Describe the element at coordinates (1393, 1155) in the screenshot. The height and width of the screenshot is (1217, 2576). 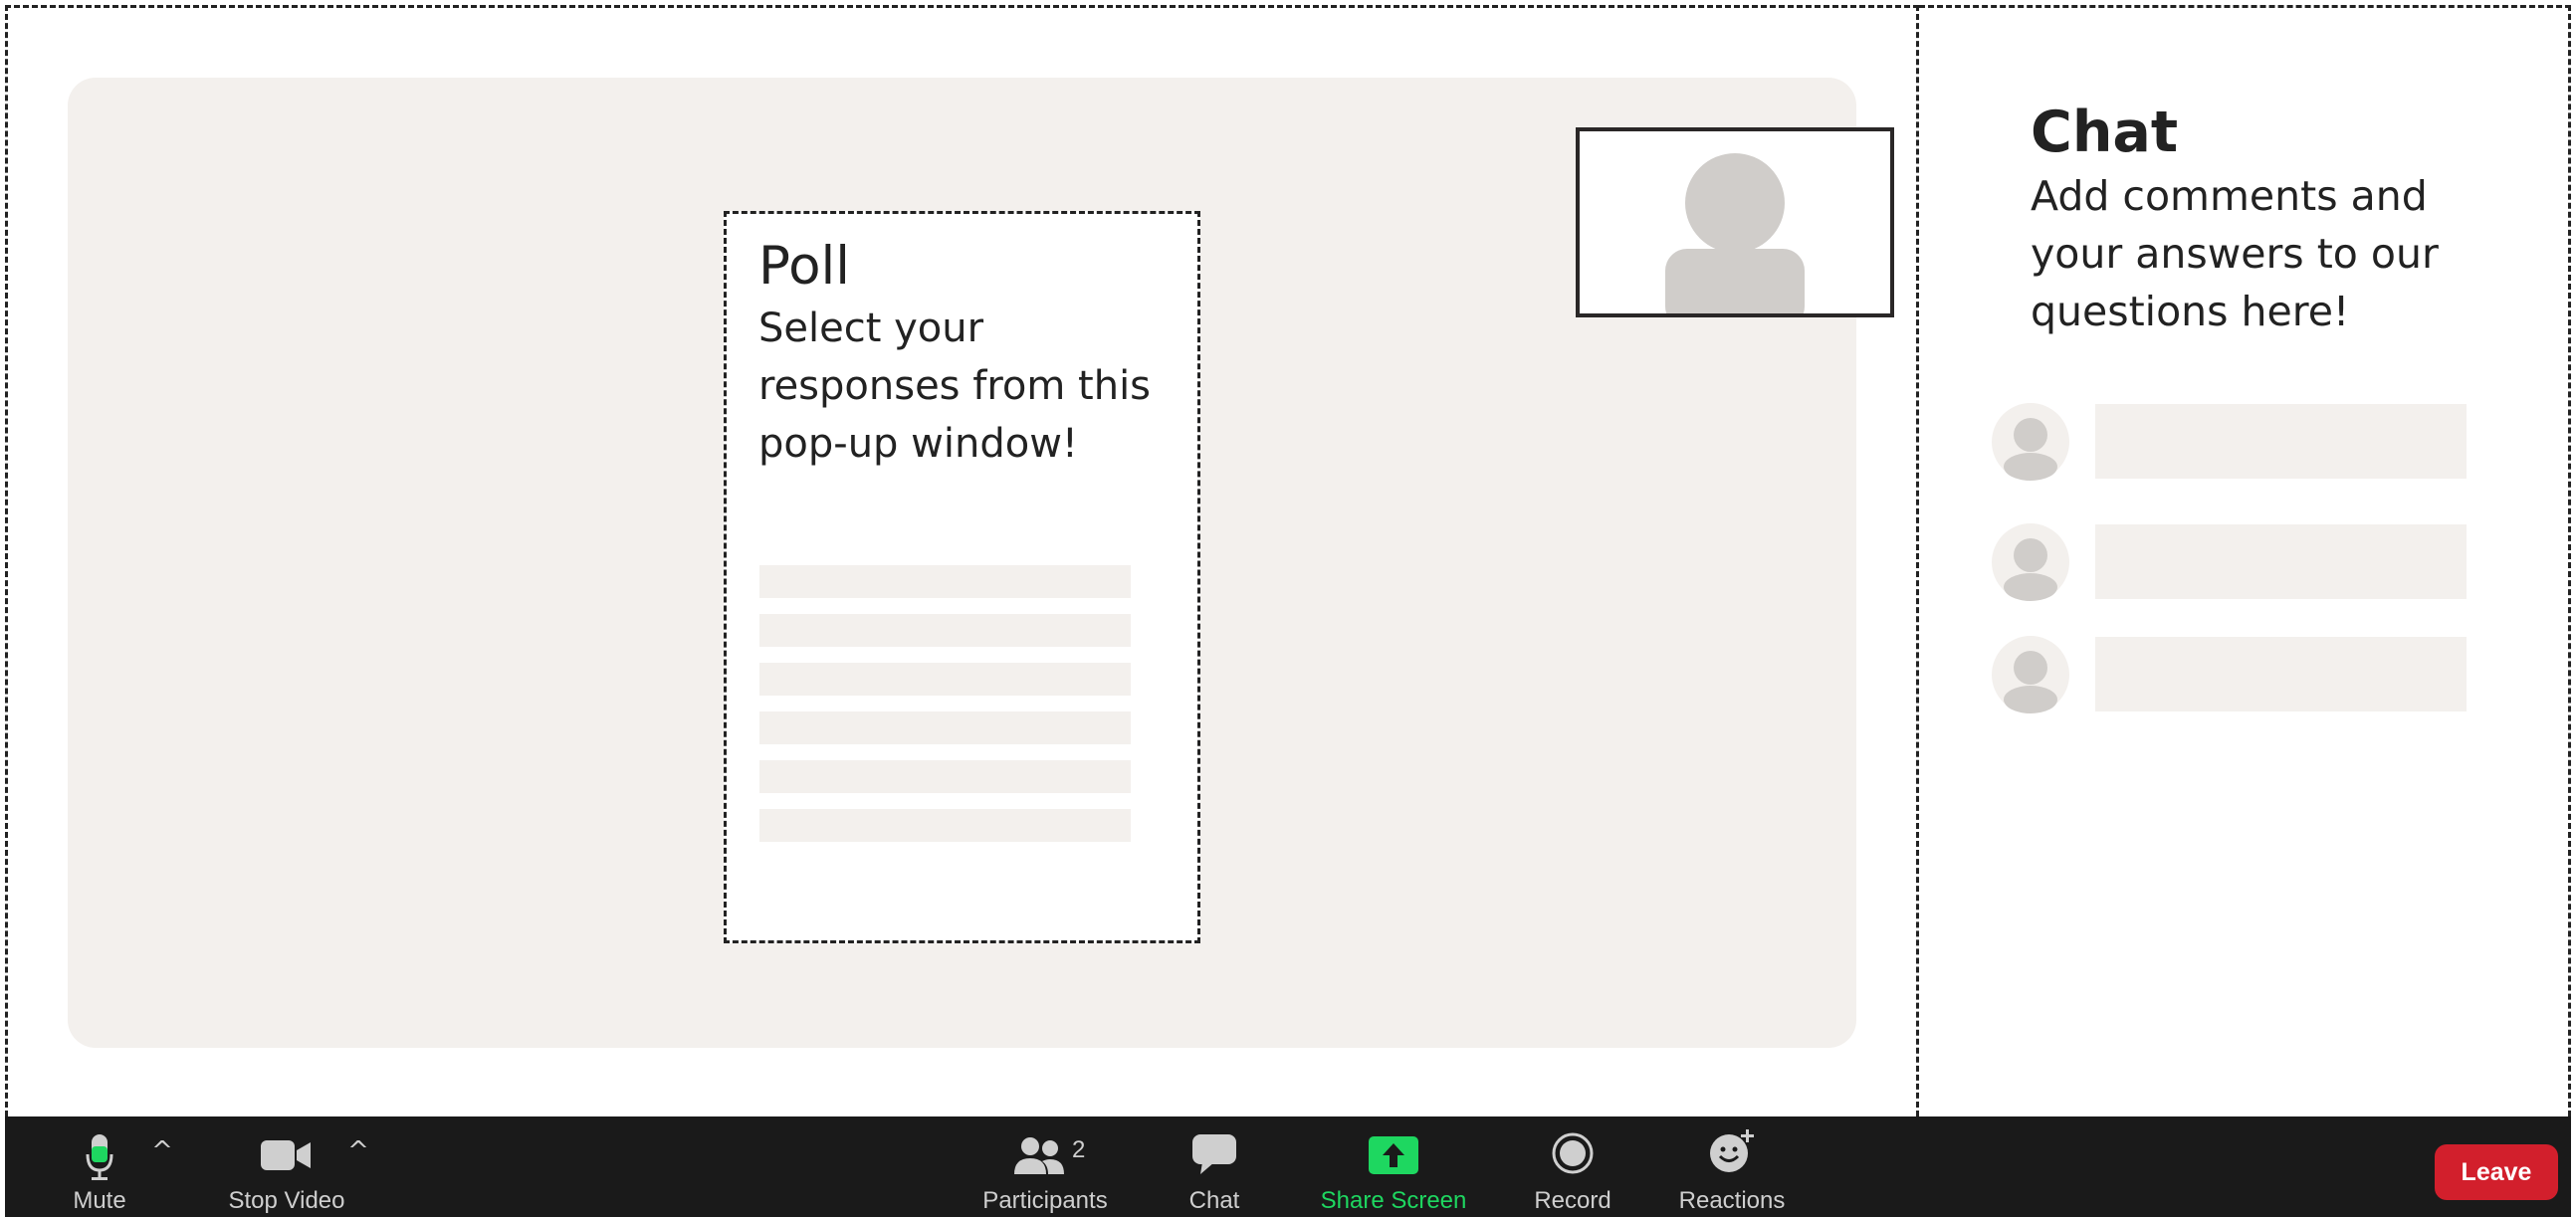
I see `share-arrow-icon` at that location.